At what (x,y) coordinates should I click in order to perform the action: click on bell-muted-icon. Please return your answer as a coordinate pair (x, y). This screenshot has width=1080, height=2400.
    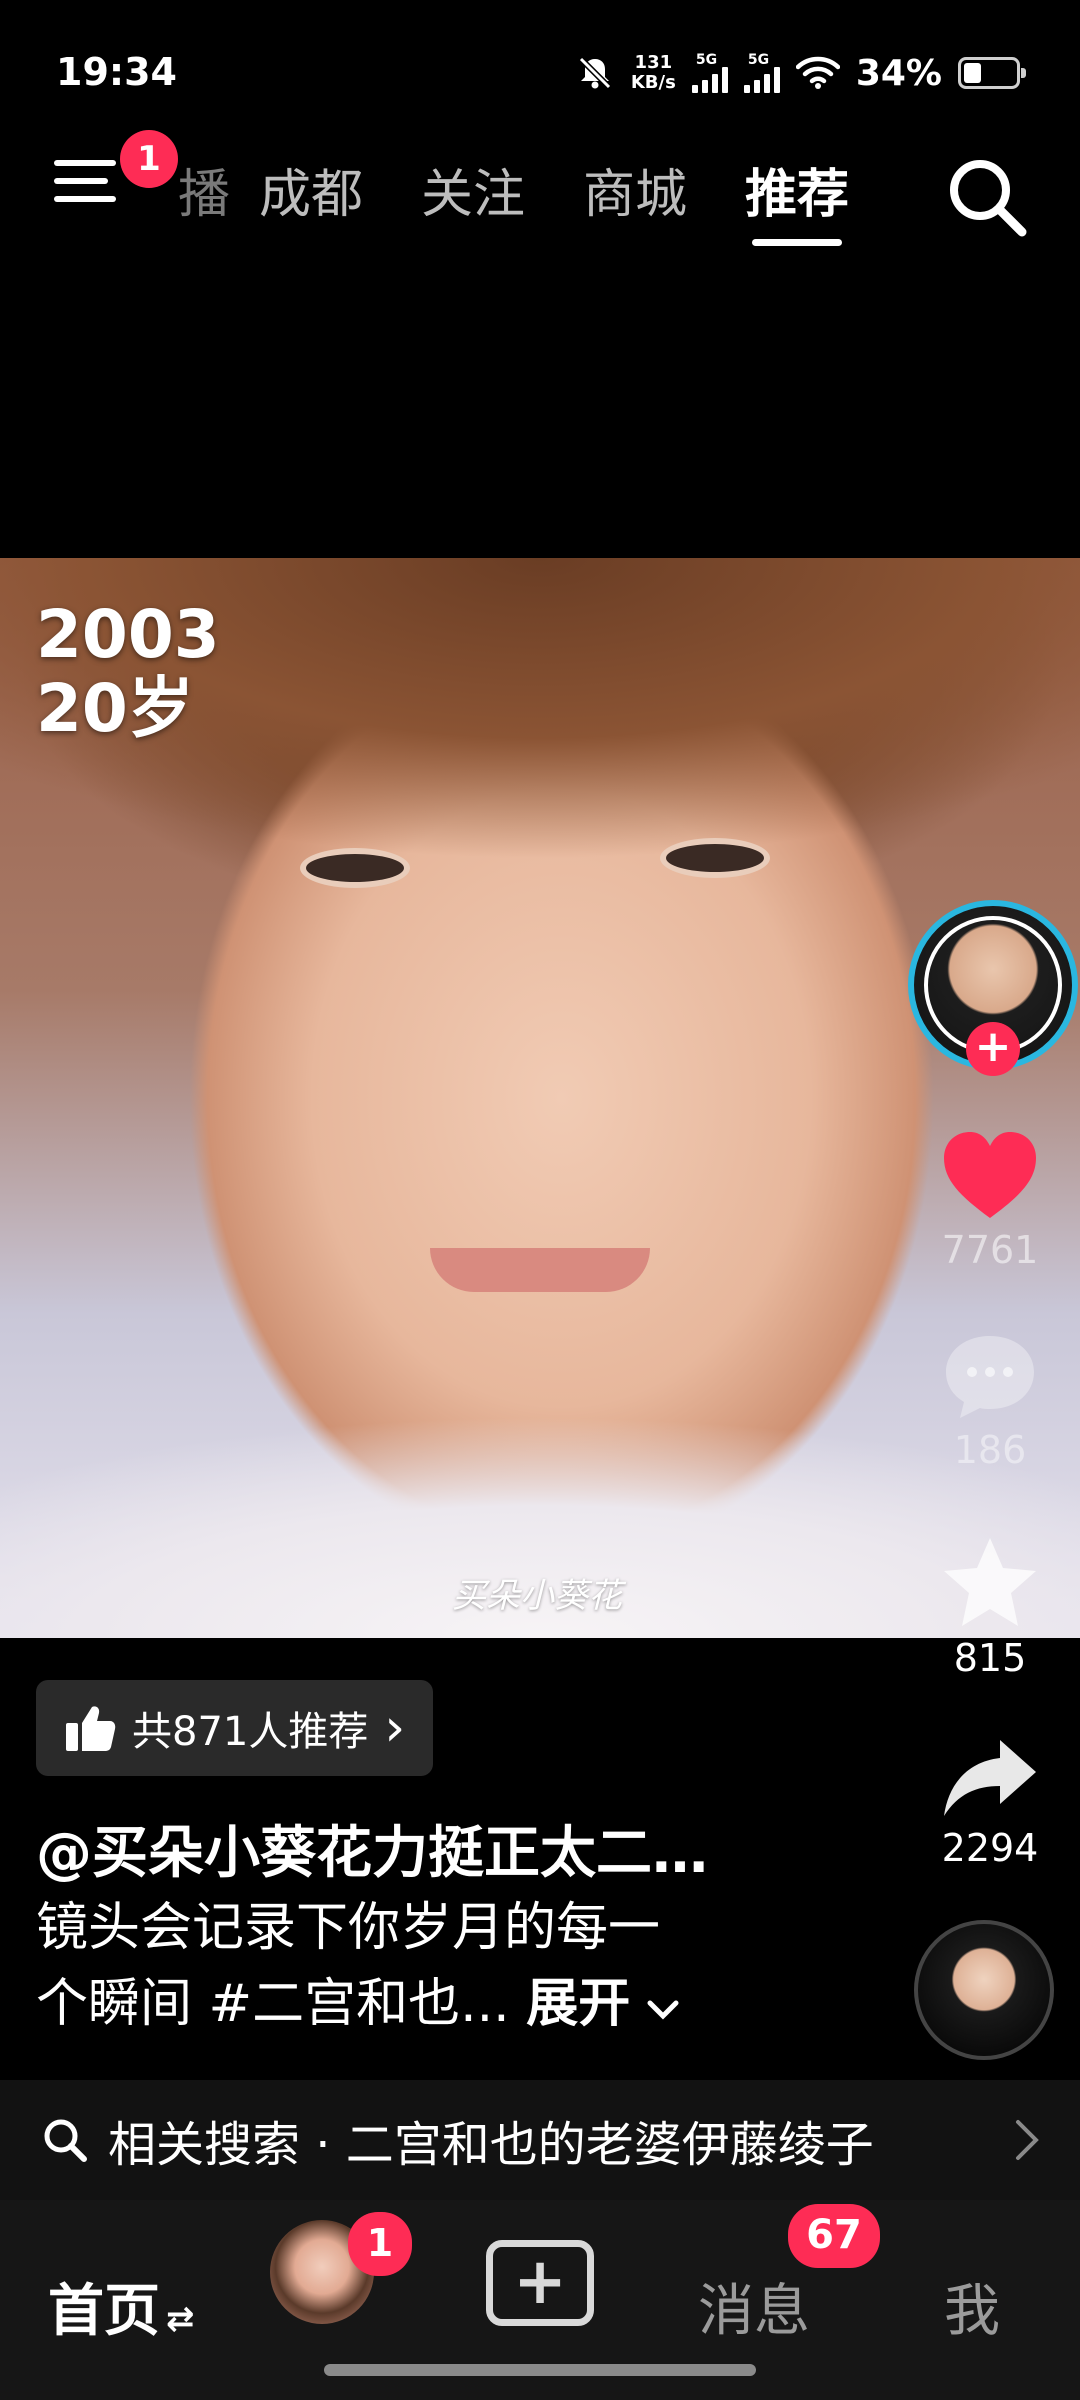
    Looking at the image, I should click on (594, 73).